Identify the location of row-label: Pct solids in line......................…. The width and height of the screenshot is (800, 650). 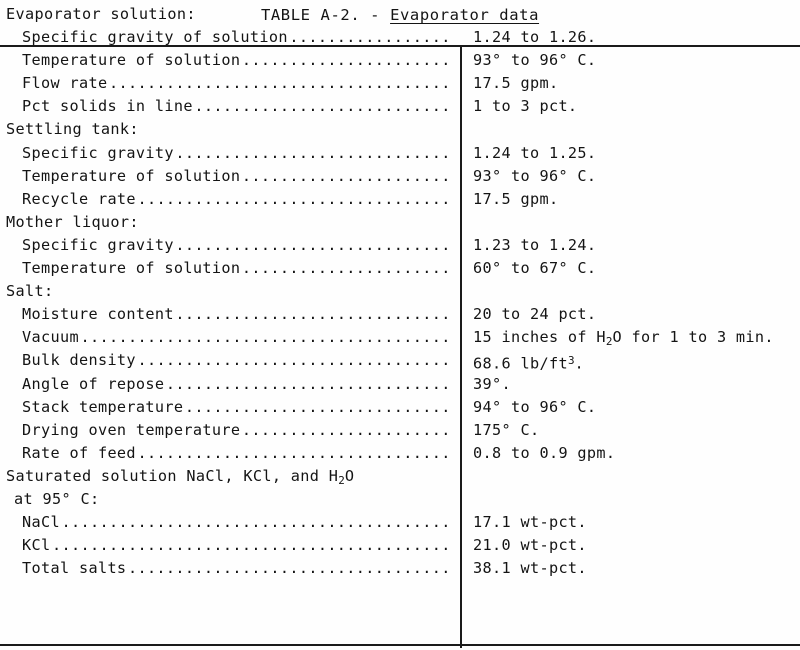
(236, 106).